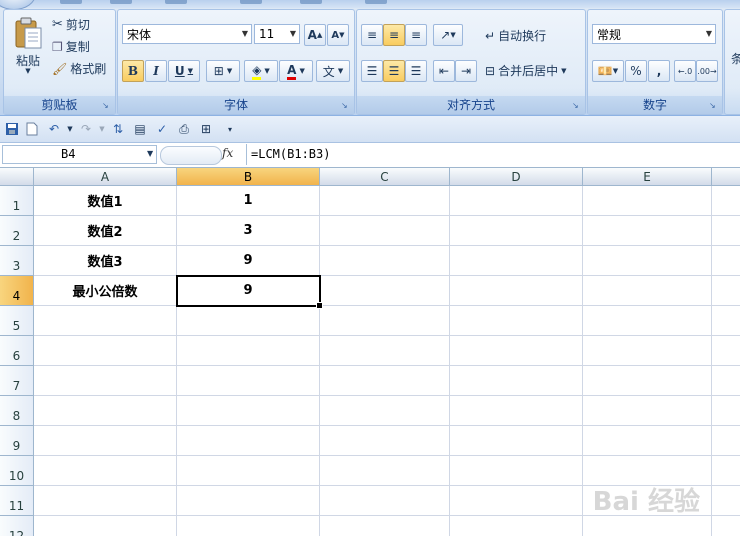 Image resolution: width=740 pixels, height=536 pixels. What do you see at coordinates (105, 231) in the screenshot?
I see `cell-a2: 数值2` at bounding box center [105, 231].